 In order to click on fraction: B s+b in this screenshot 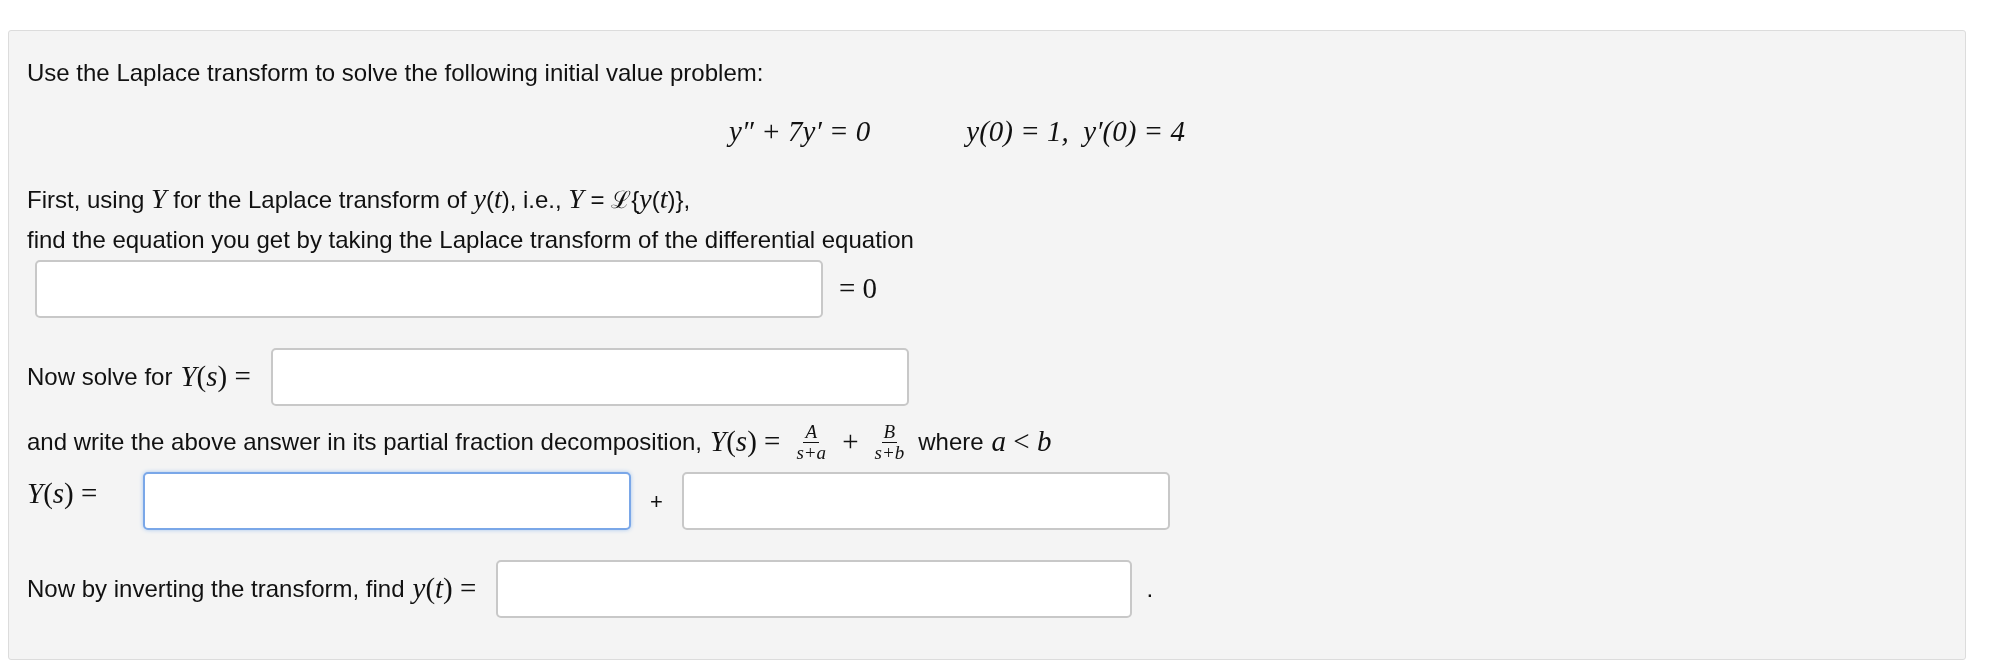, I will do `click(889, 442)`.